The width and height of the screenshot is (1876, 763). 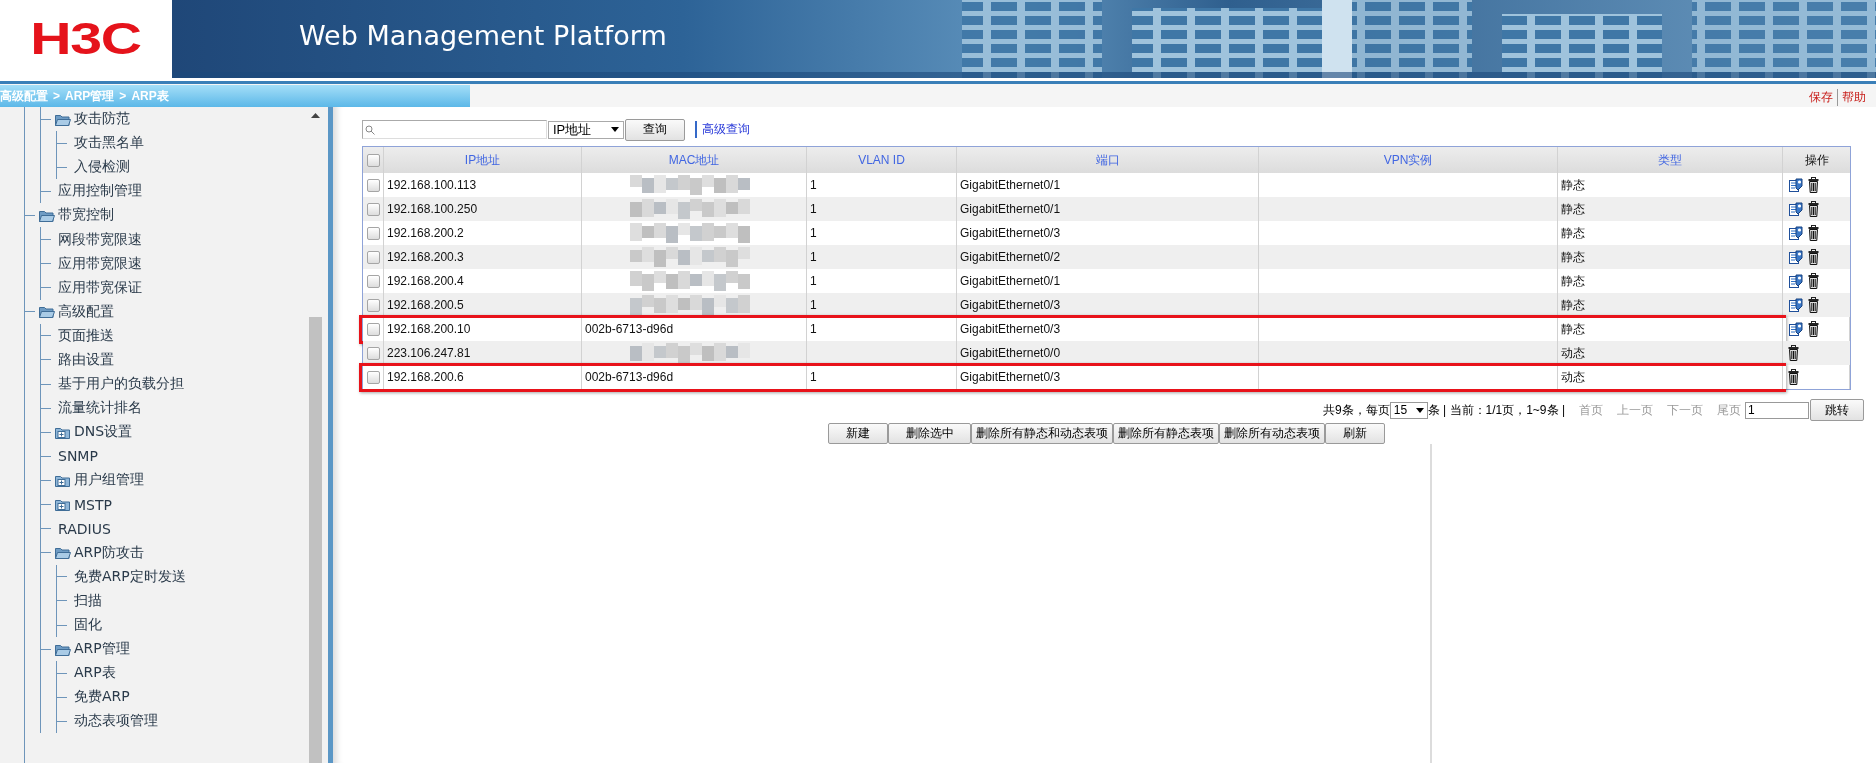 I want to click on search-button: 查询, so click(x=655, y=129).